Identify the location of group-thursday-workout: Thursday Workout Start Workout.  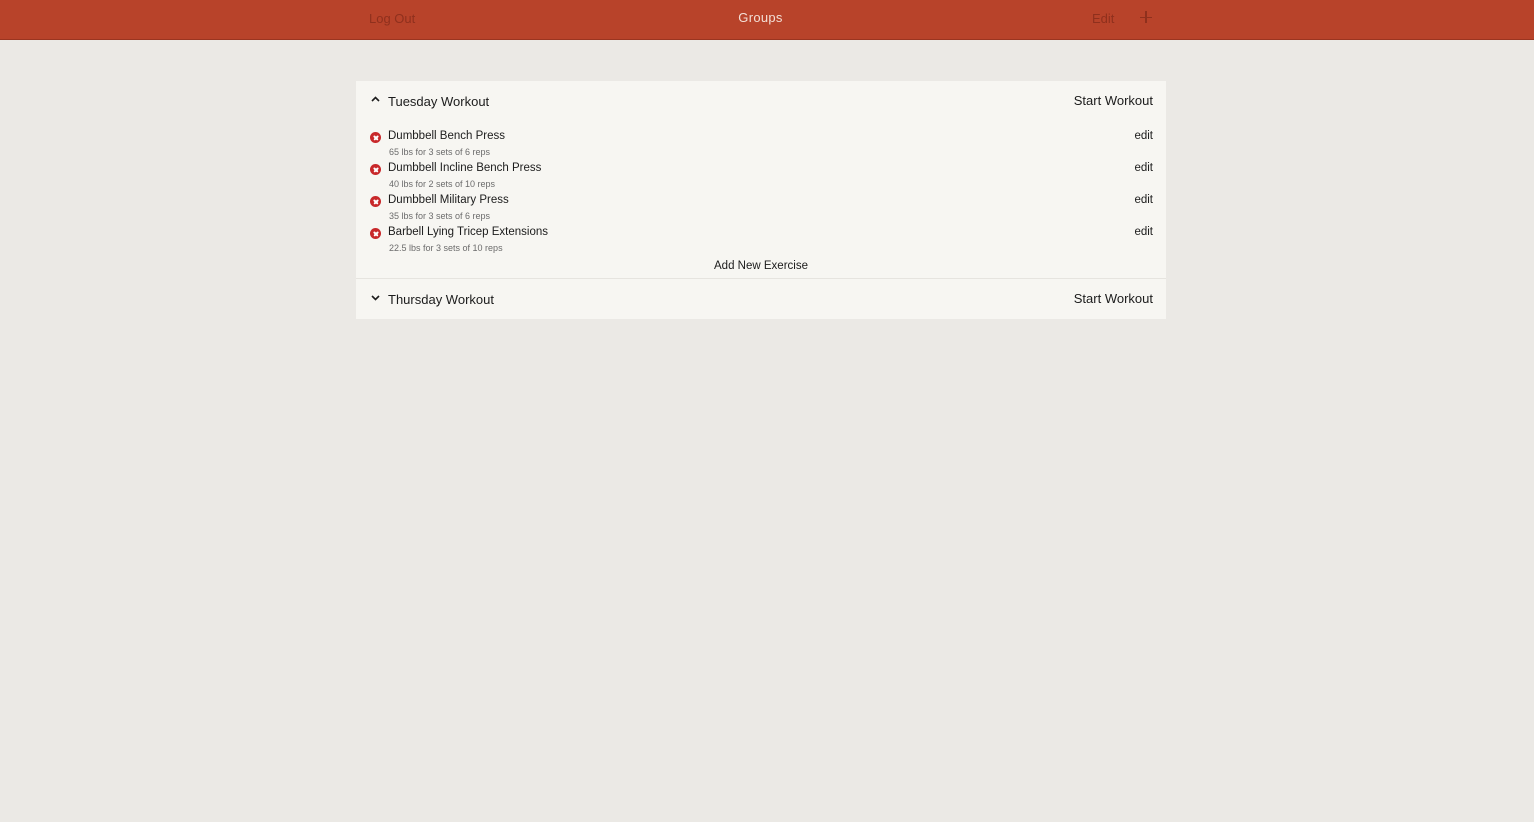
(761, 299).